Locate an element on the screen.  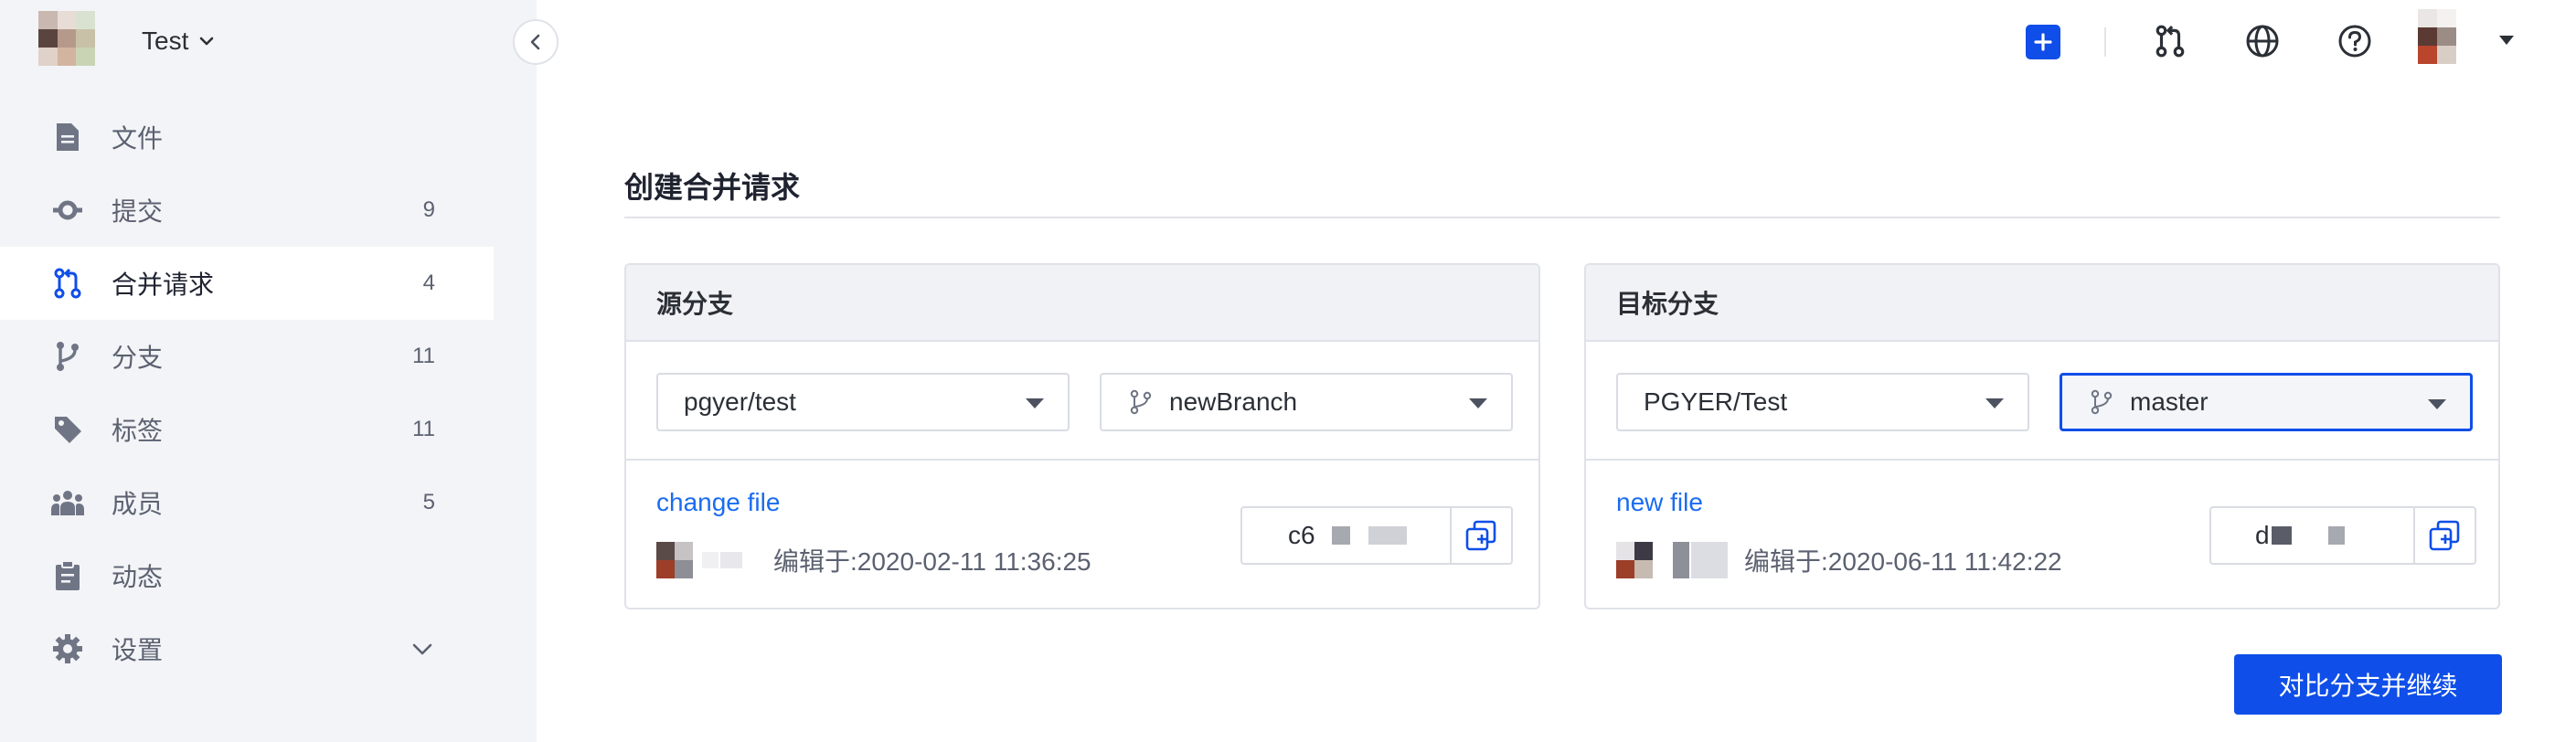
language-button is located at coordinates (2262, 41).